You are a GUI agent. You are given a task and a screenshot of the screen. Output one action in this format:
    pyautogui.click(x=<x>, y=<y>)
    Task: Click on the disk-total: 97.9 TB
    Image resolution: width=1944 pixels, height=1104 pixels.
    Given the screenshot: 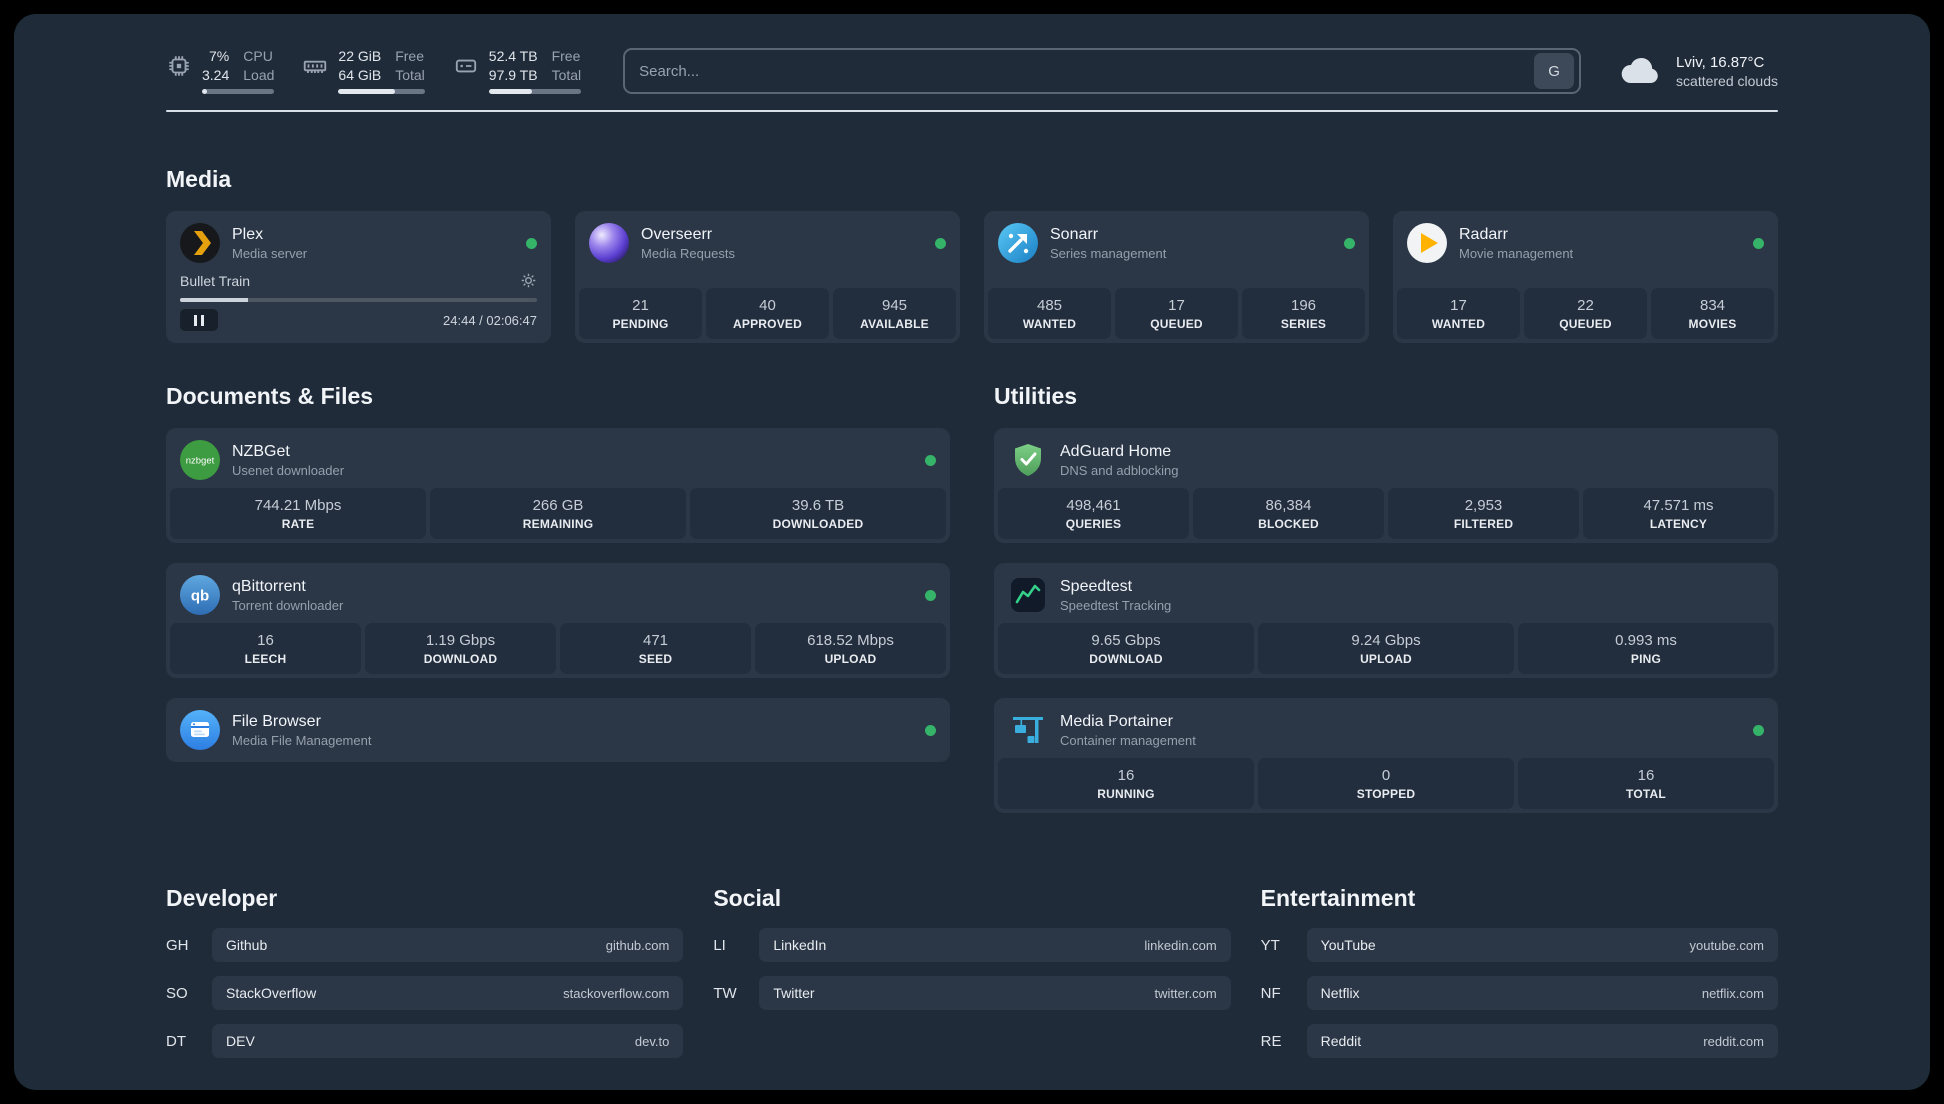 What is the action you would take?
    pyautogui.click(x=513, y=74)
    